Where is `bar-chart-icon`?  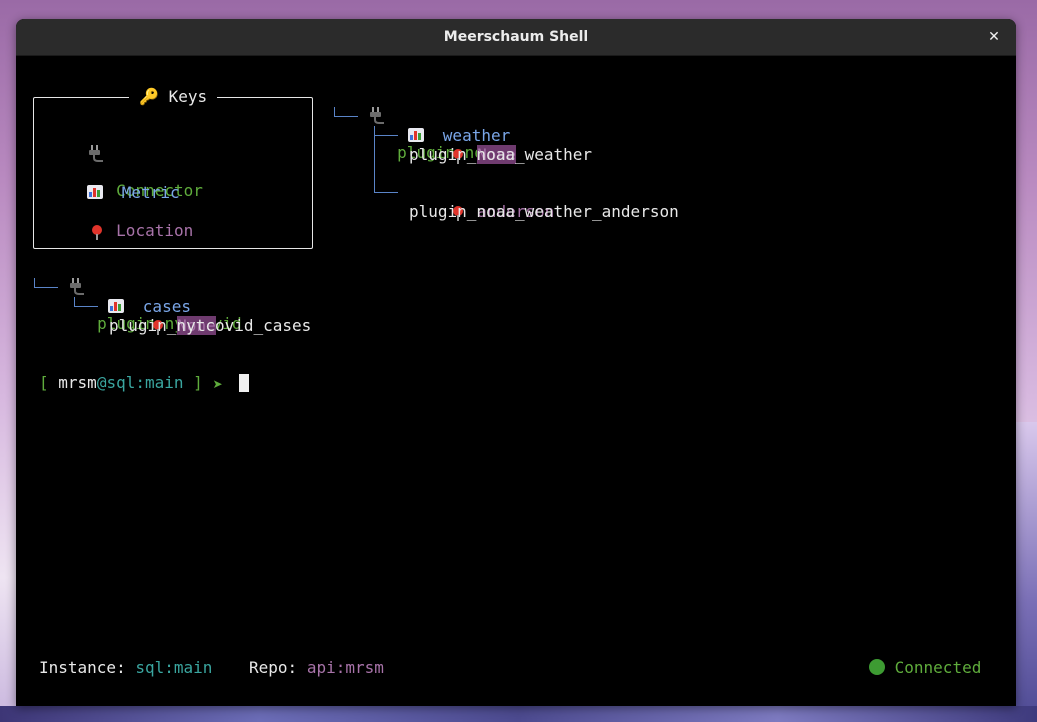
bar-chart-icon is located at coordinates (94, 192).